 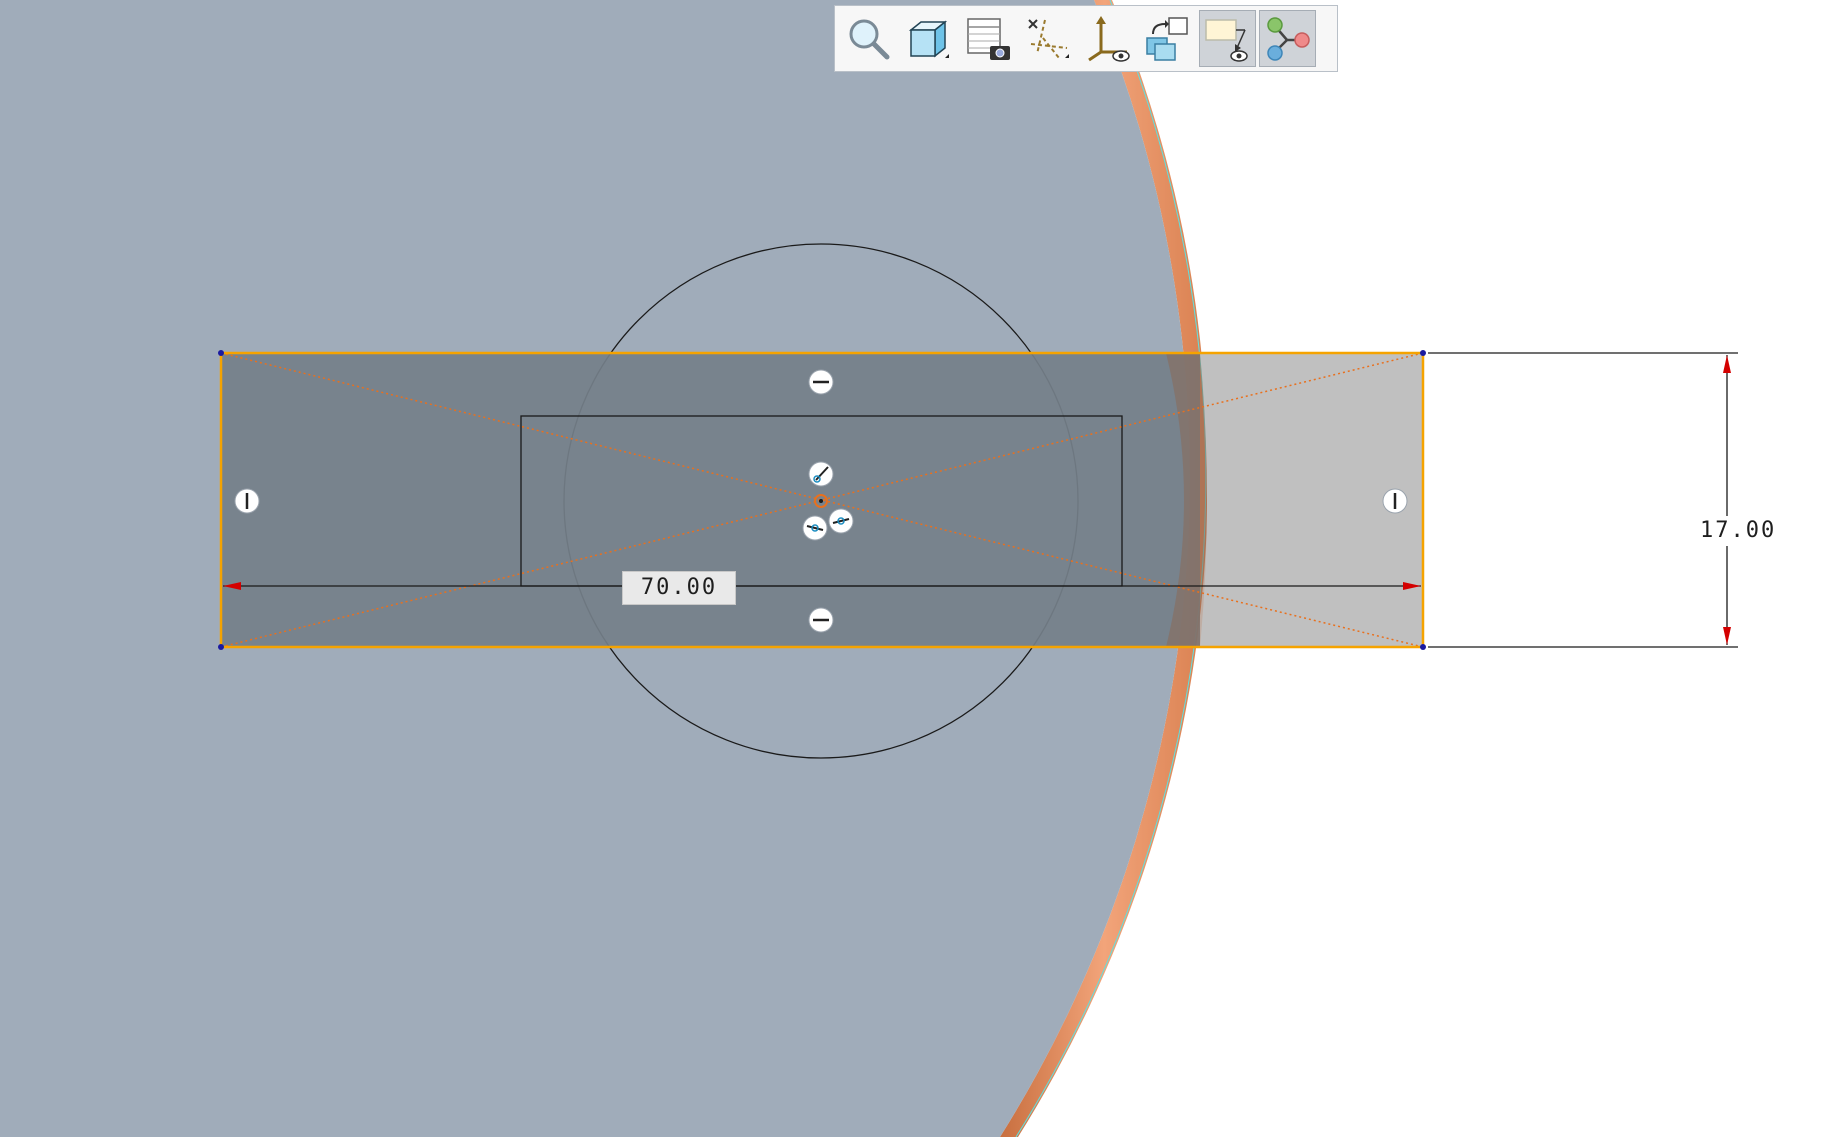 I want to click on zoom-to-fit-button, so click(x=867, y=38).